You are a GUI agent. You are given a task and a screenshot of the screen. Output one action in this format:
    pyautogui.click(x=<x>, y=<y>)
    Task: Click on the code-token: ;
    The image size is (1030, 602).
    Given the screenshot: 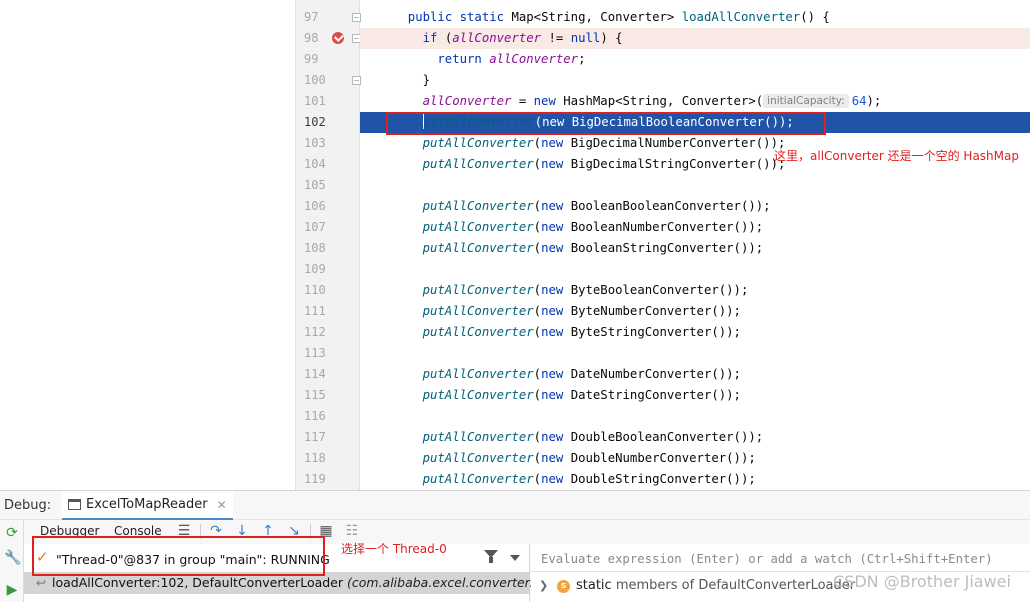 What is the action you would take?
    pyautogui.click(x=582, y=59)
    